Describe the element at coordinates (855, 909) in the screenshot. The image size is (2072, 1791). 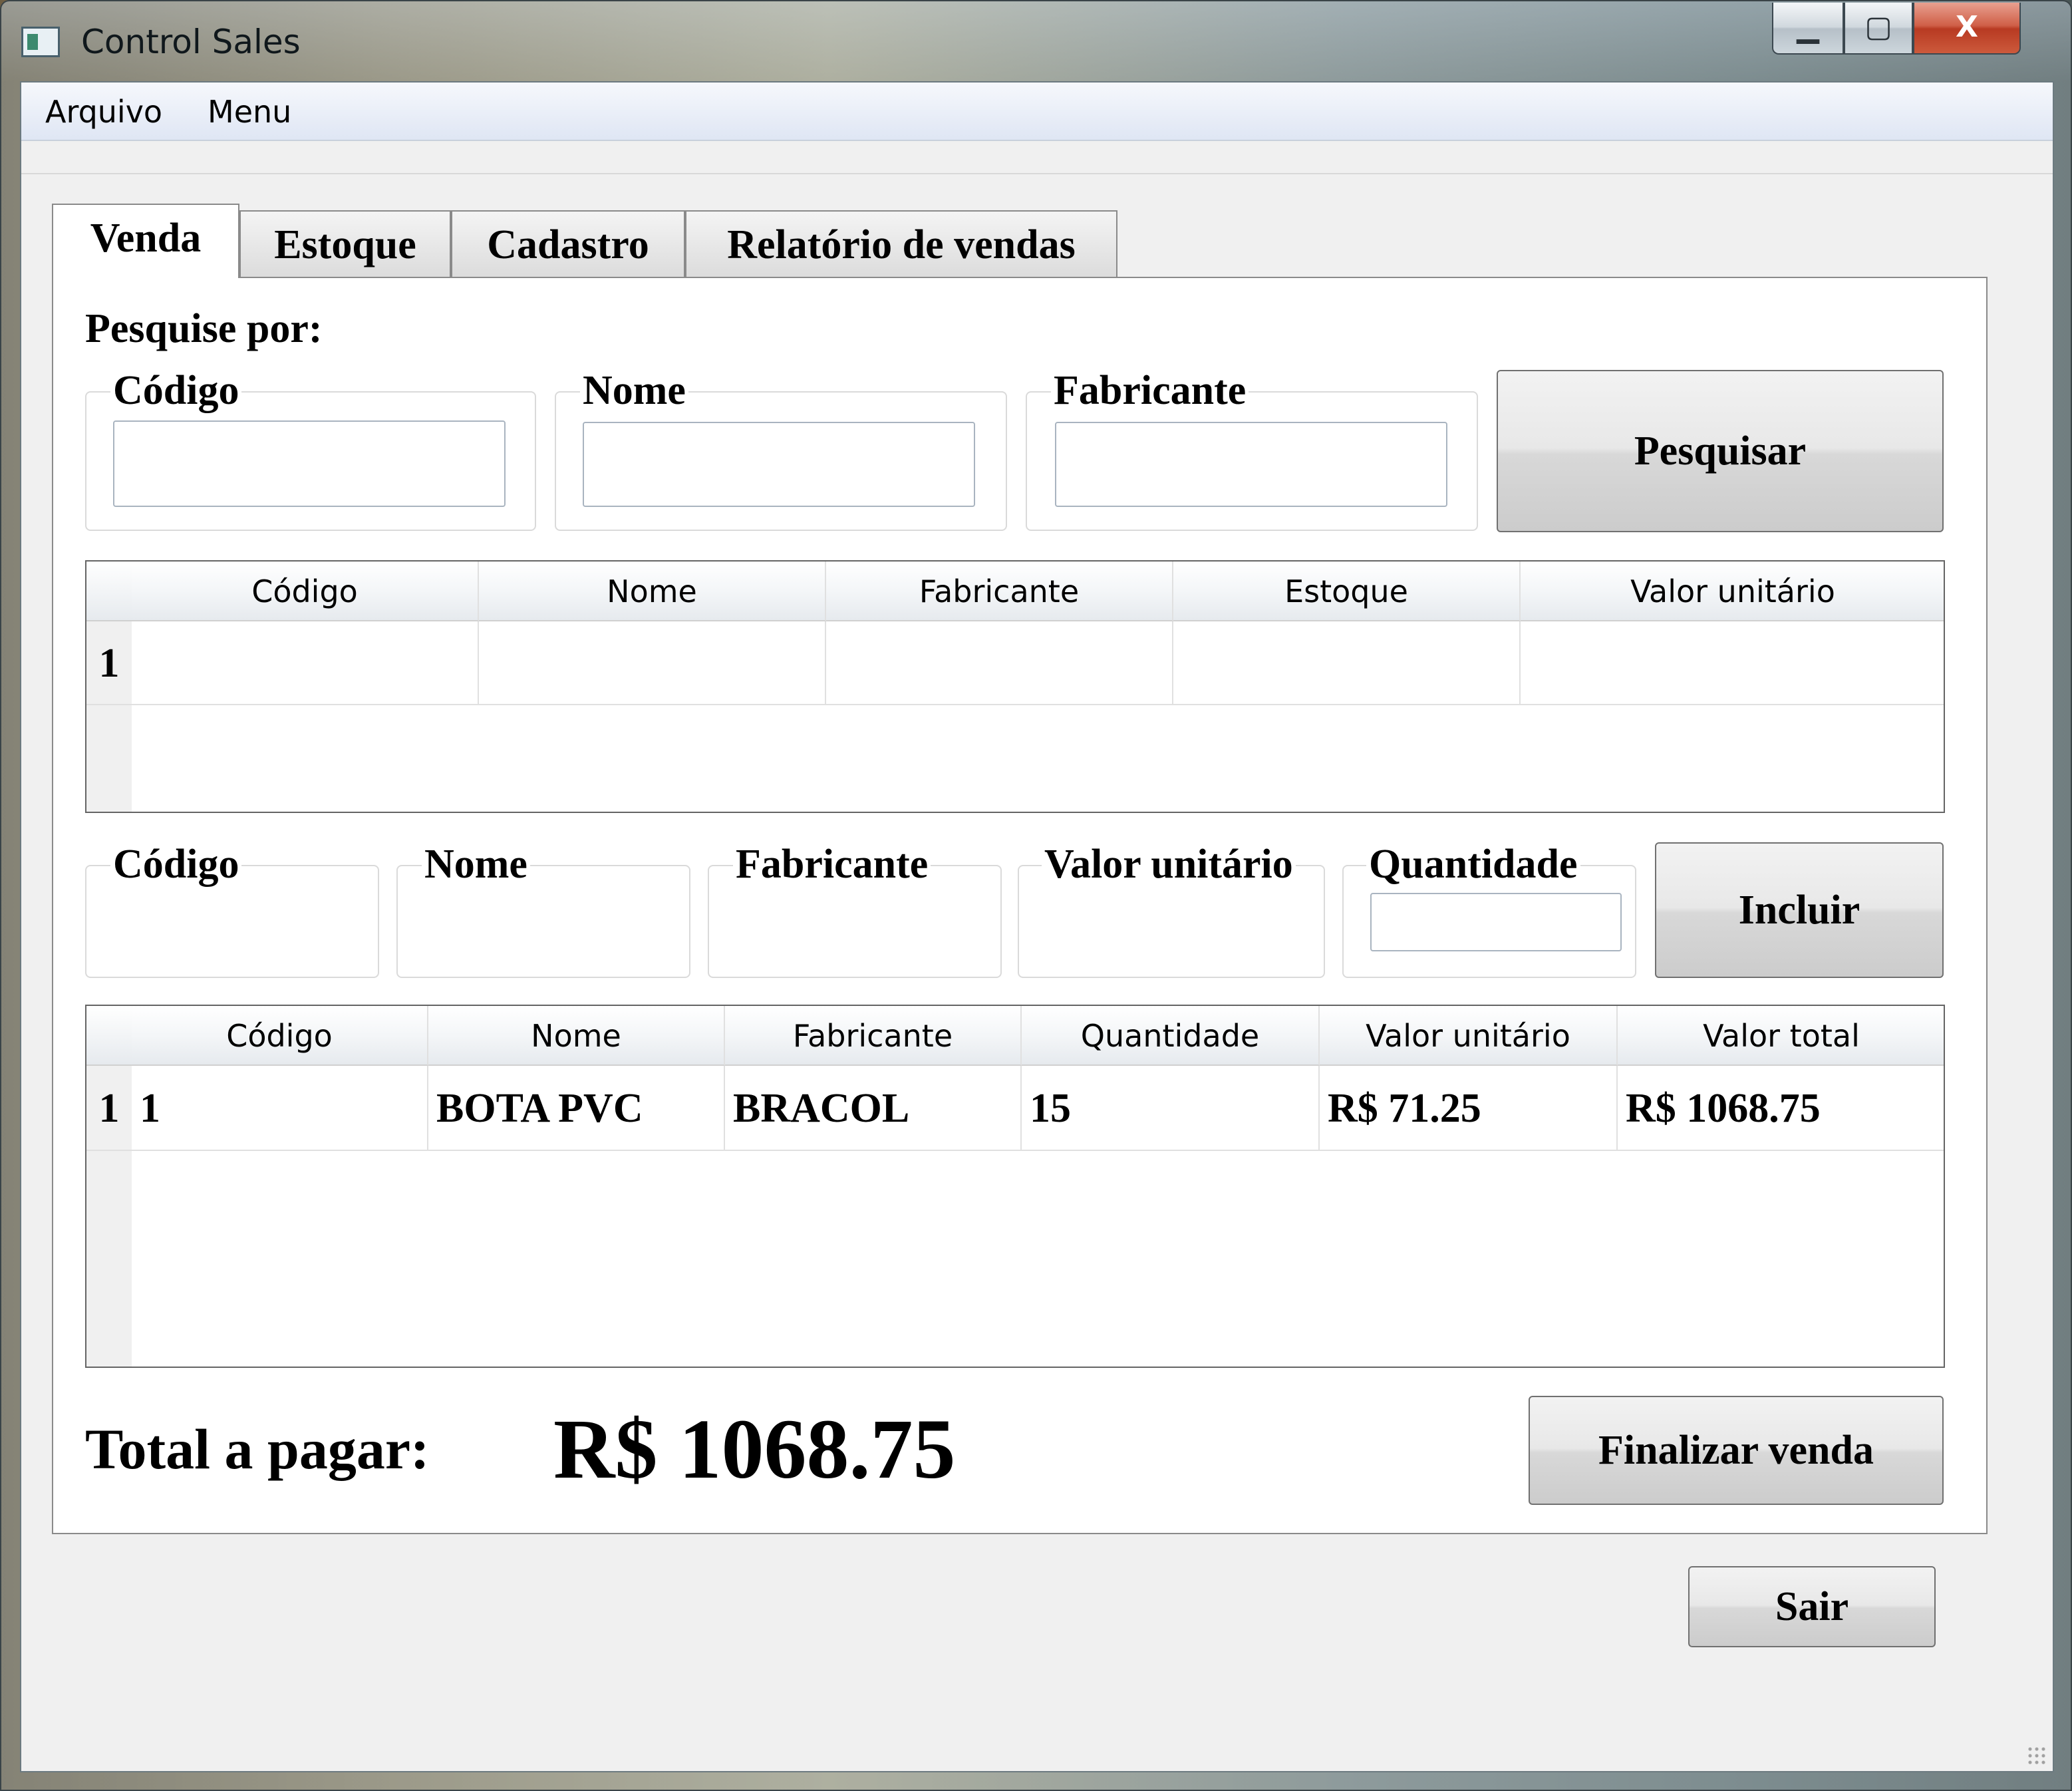
I see `item-fabricante-group: Fabricante` at that location.